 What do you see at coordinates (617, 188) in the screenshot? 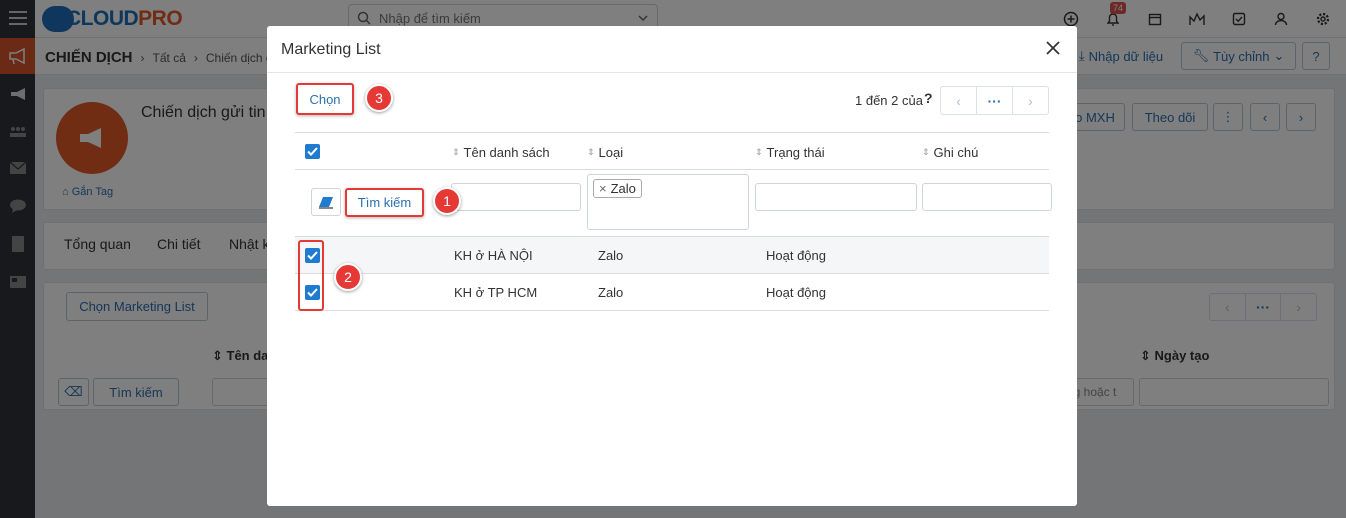
I see `filter-tag-zalo: × Zalo` at bounding box center [617, 188].